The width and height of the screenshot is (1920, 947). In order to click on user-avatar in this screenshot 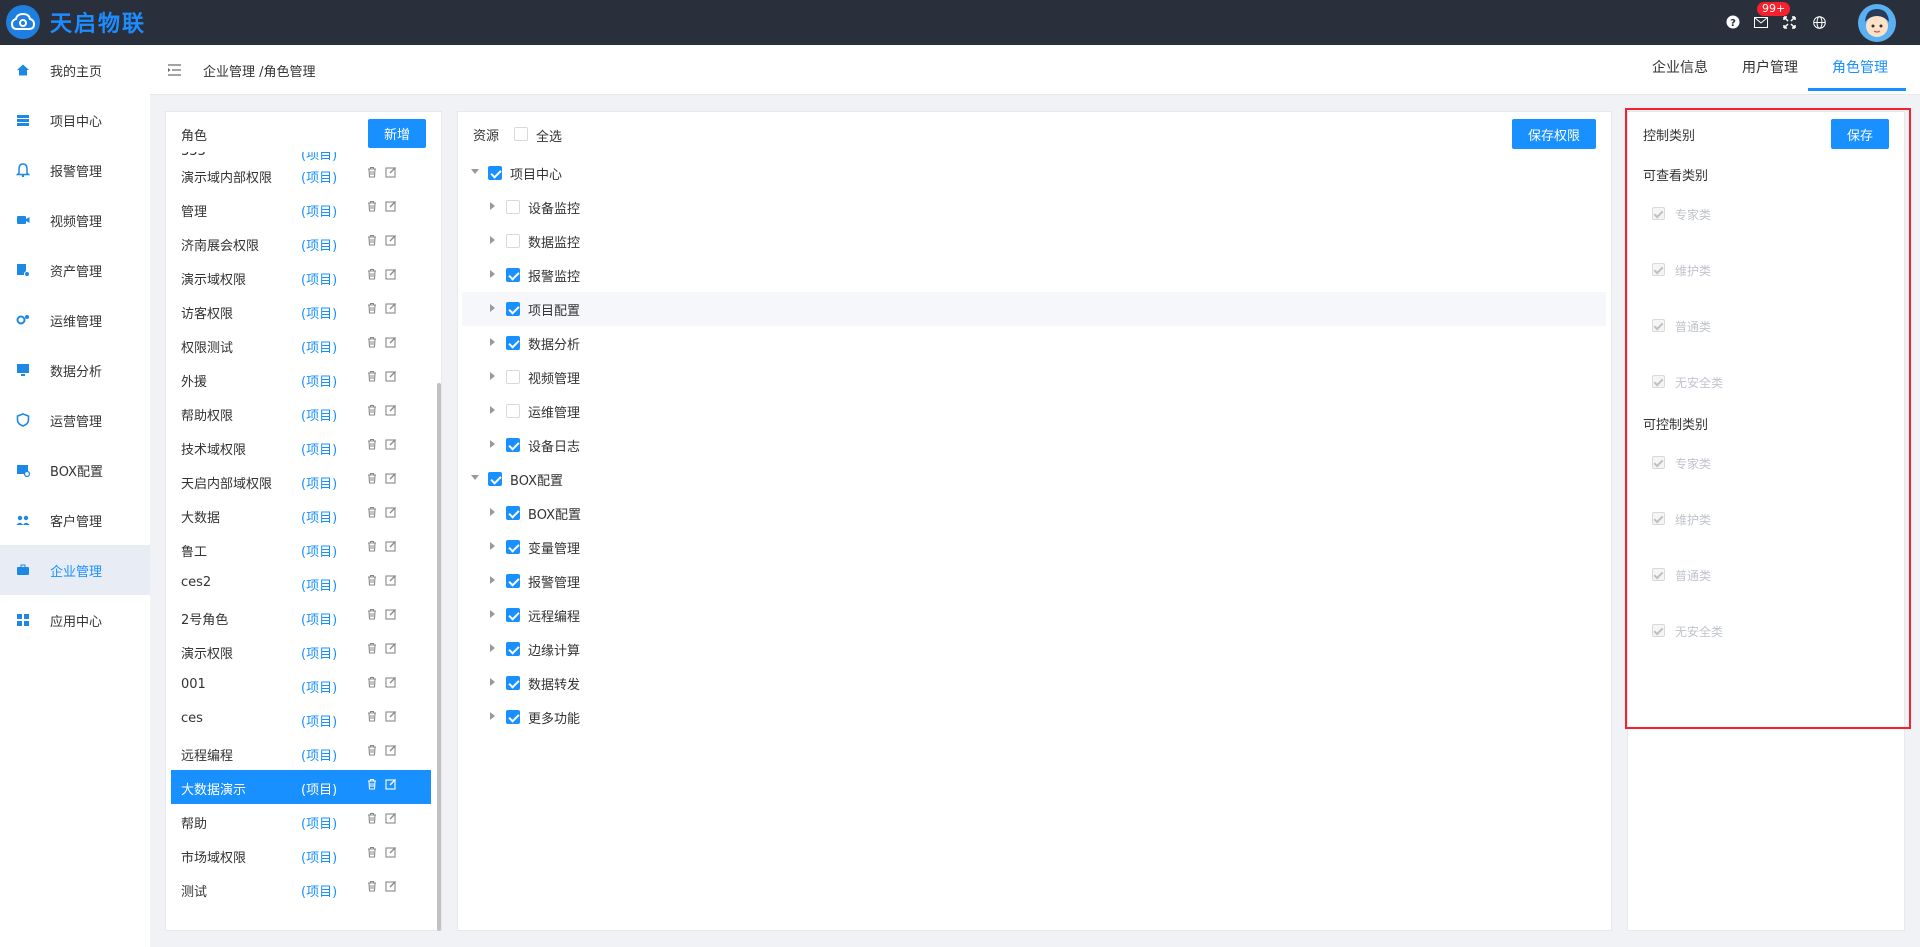, I will do `click(1877, 23)`.